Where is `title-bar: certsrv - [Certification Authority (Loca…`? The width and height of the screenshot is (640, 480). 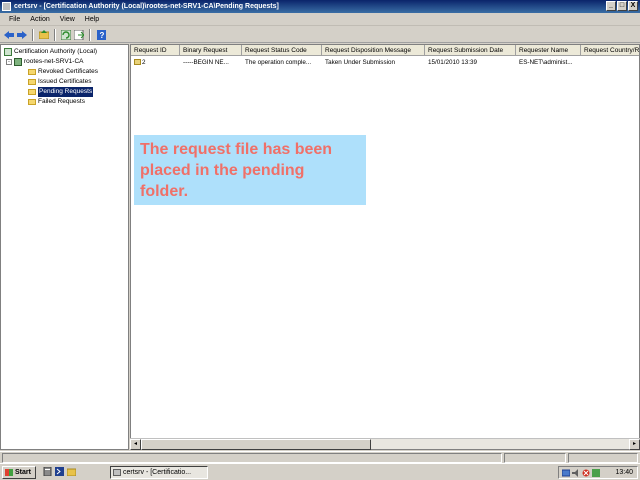 title-bar: certsrv - [Certification Authority (Loca… is located at coordinates (320, 6).